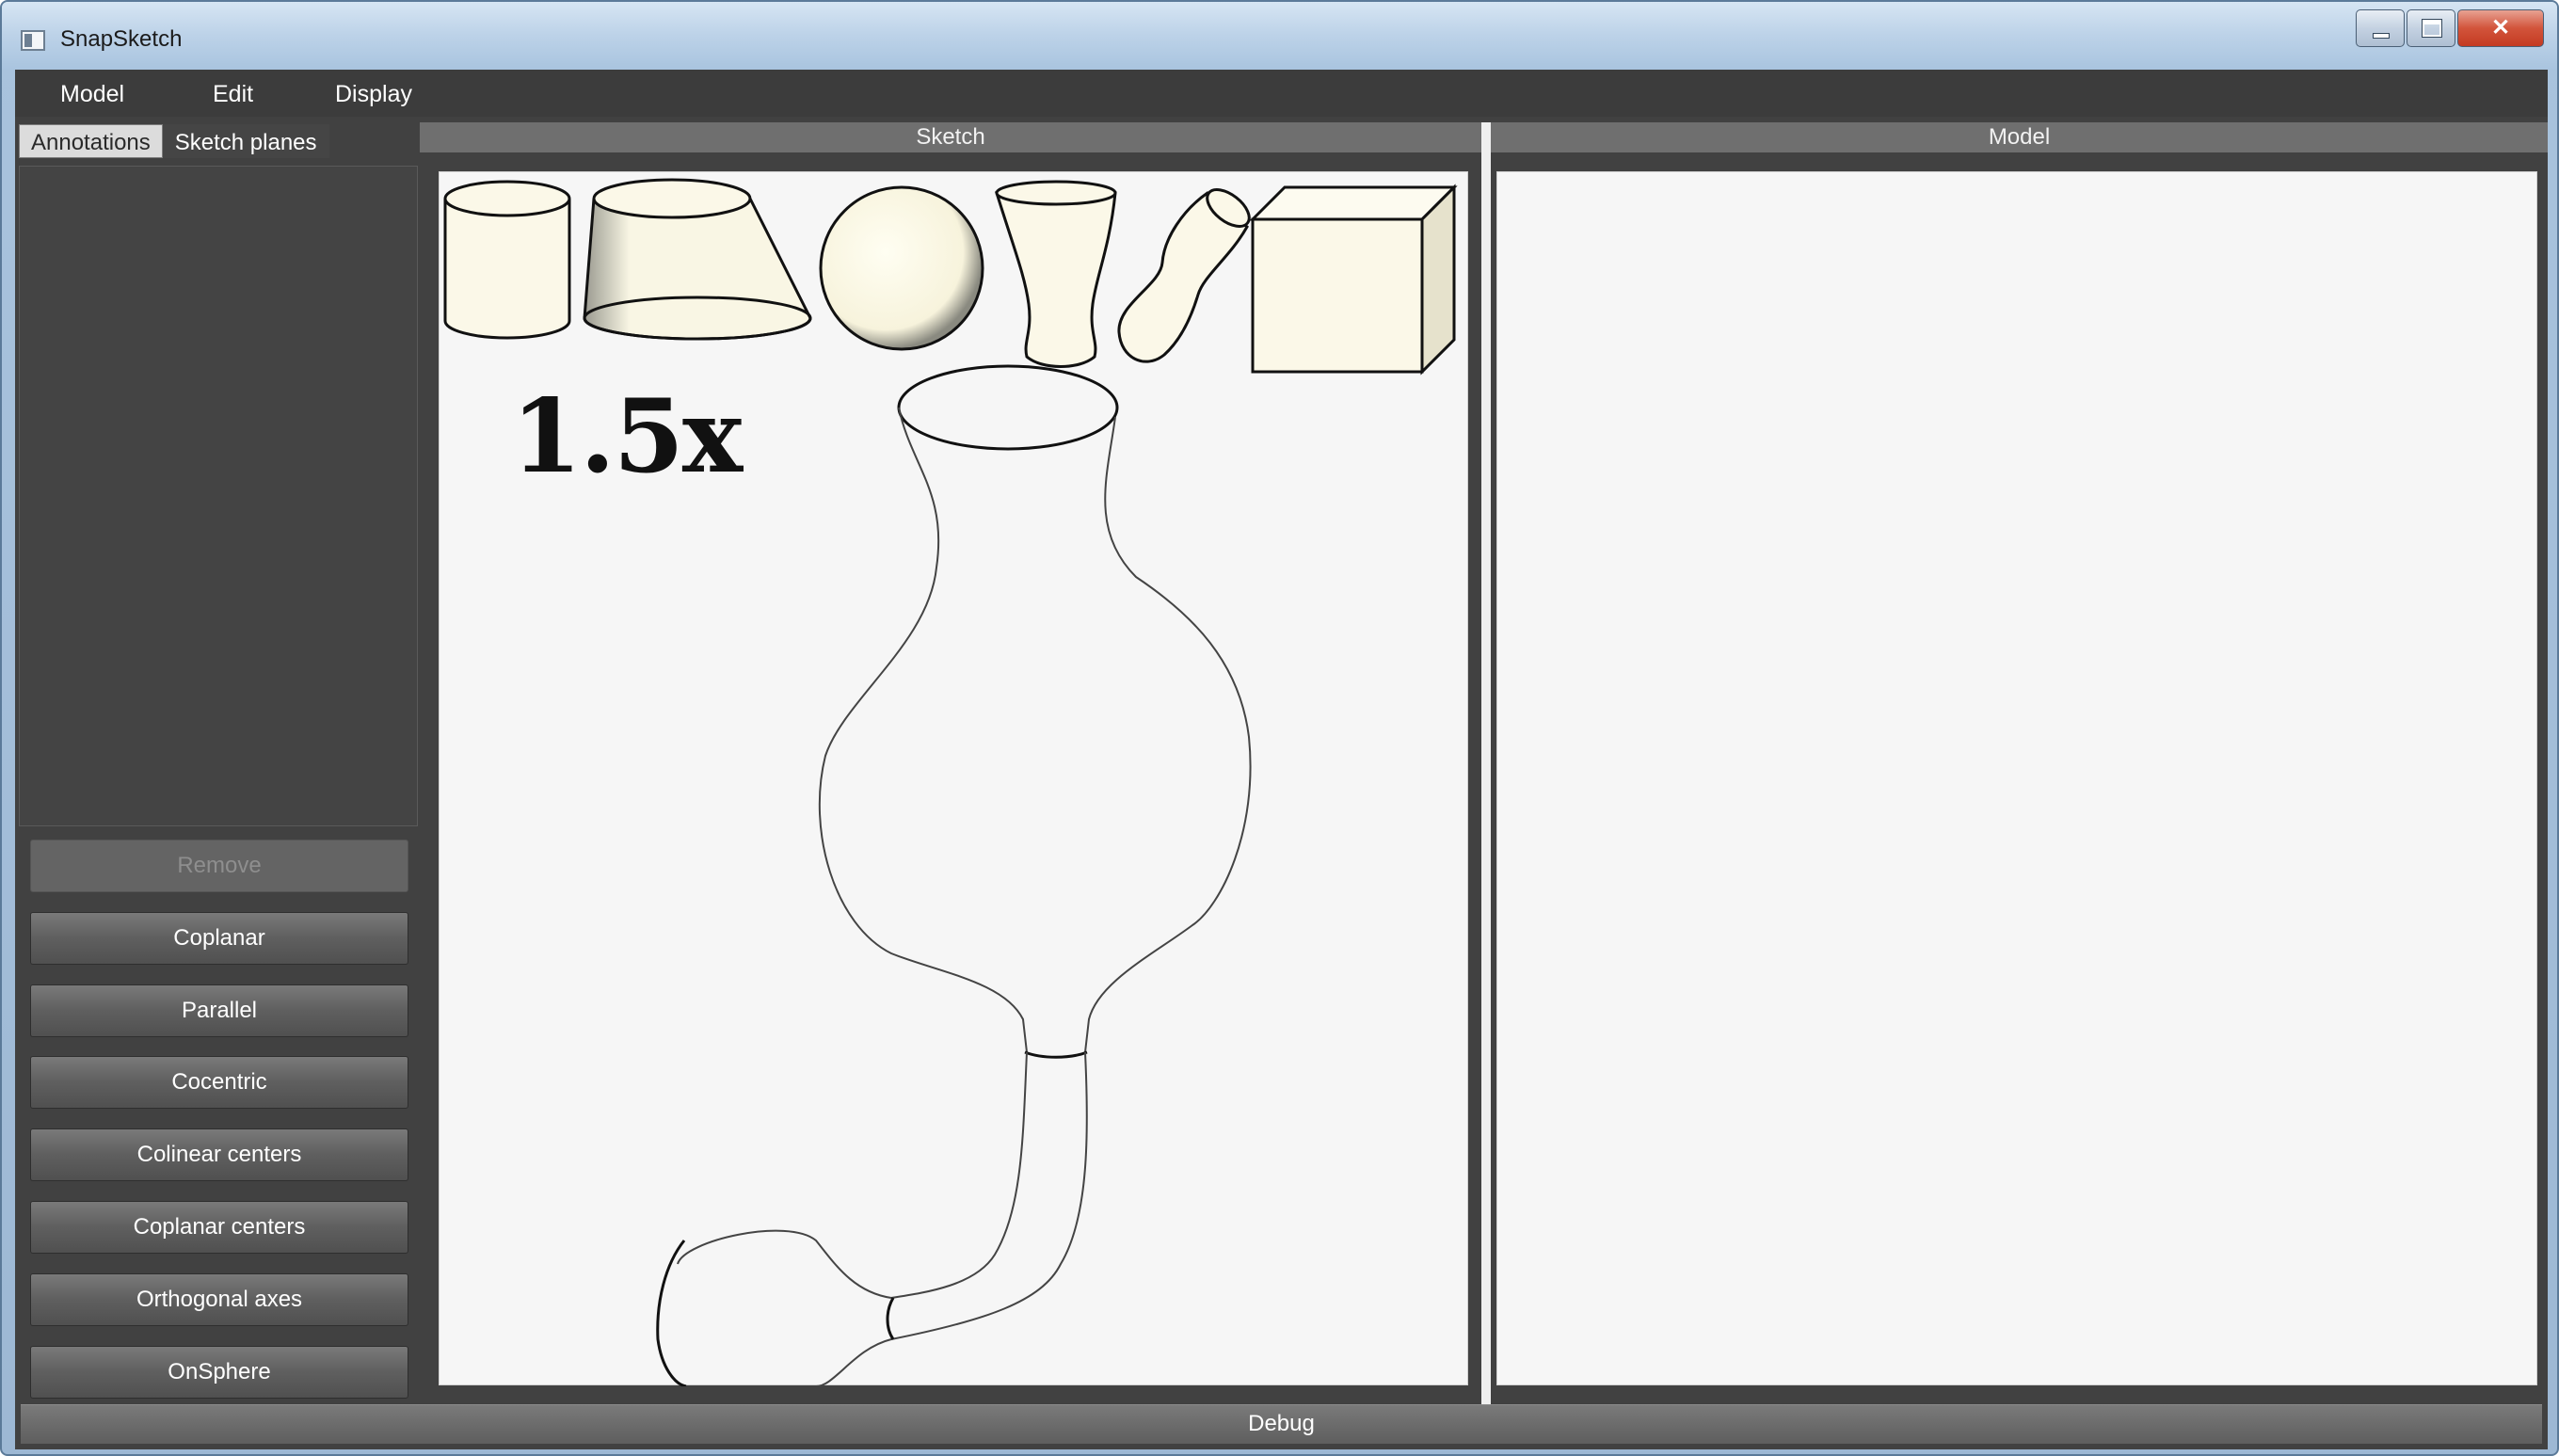 Image resolution: width=2559 pixels, height=1456 pixels. I want to click on left-tabs: Annotations Sketch planes, so click(174, 141).